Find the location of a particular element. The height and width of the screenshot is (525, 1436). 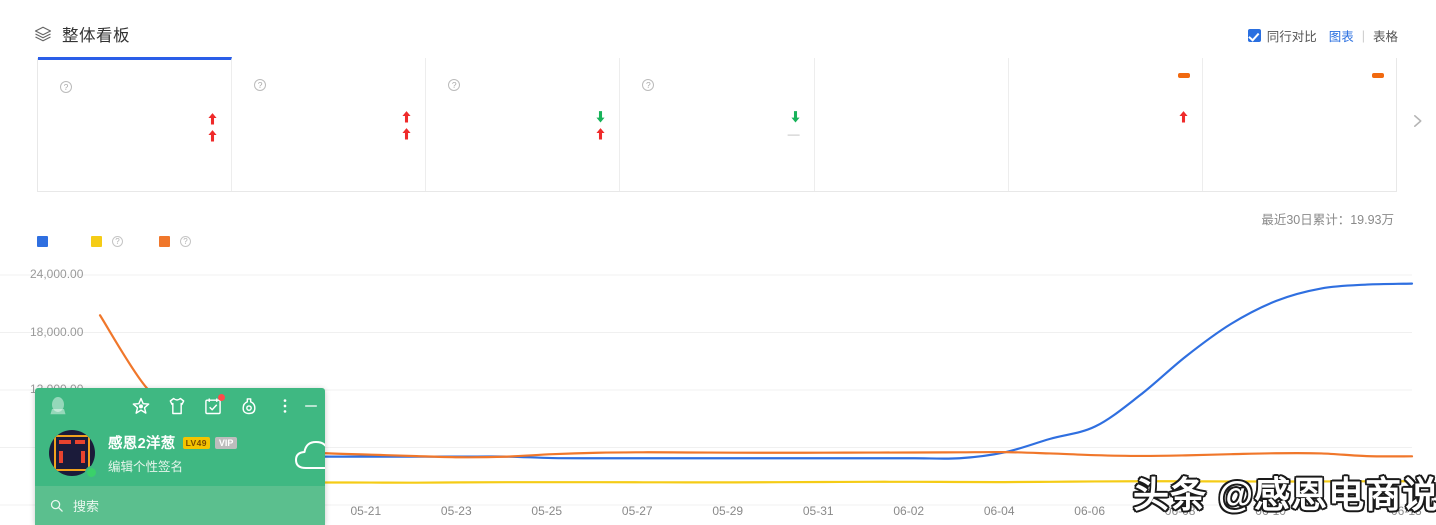

chart-x-tick-label: 05-29 is located at coordinates (728, 511).